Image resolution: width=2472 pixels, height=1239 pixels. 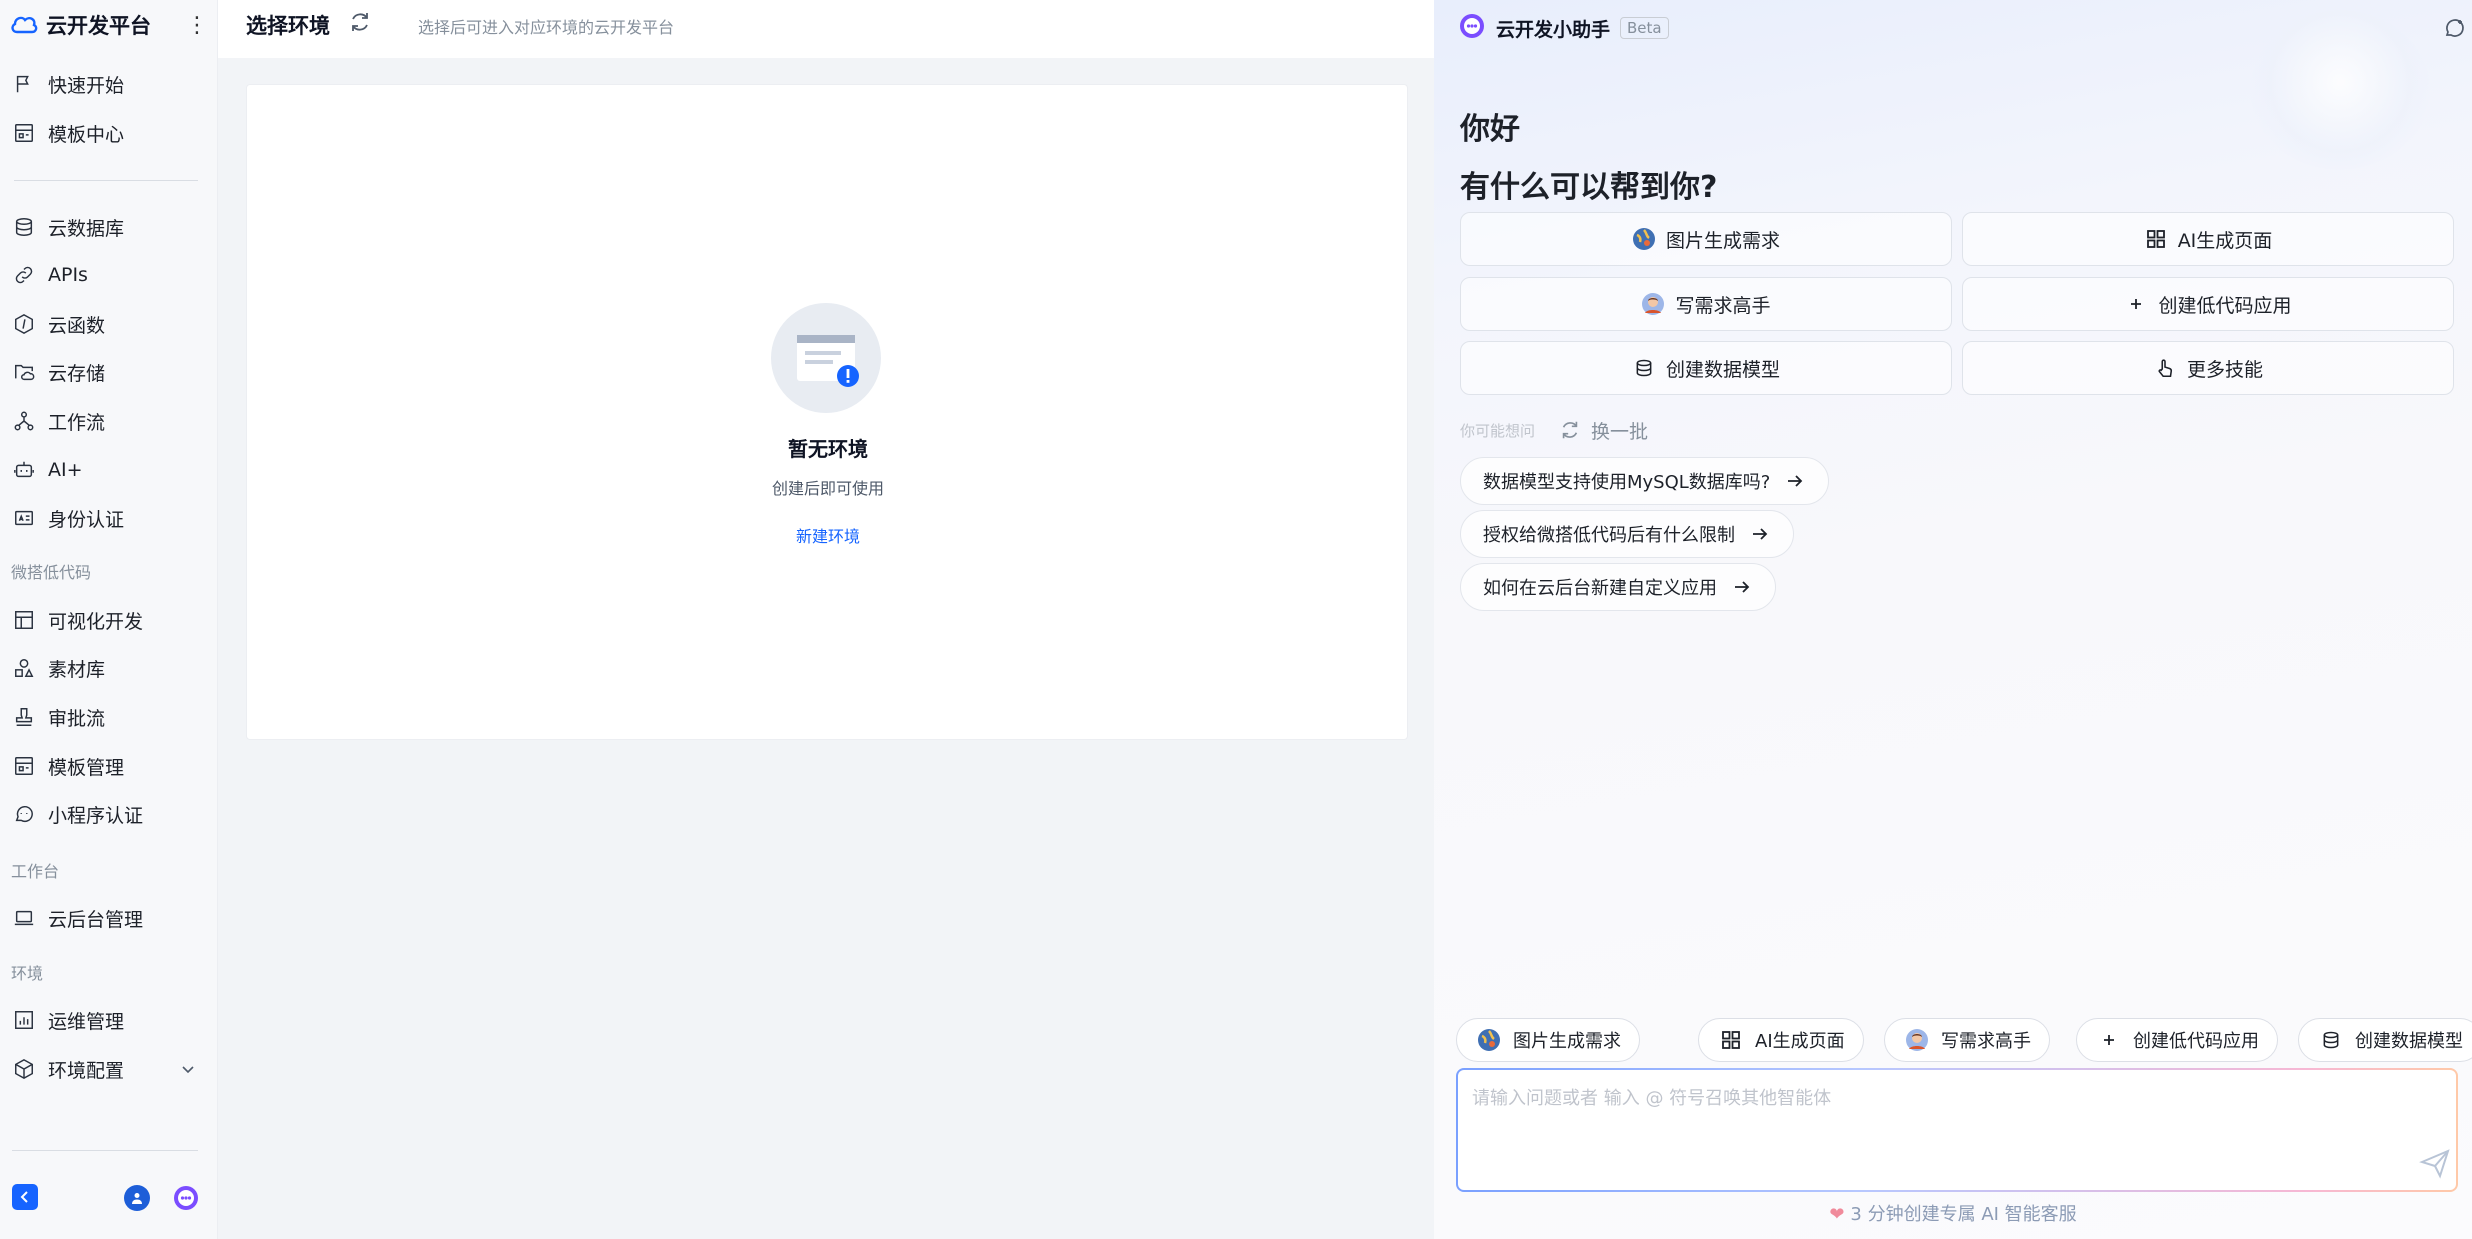 What do you see at coordinates (1722, 240) in the screenshot?
I see `skill-label: 图片生成需求` at bounding box center [1722, 240].